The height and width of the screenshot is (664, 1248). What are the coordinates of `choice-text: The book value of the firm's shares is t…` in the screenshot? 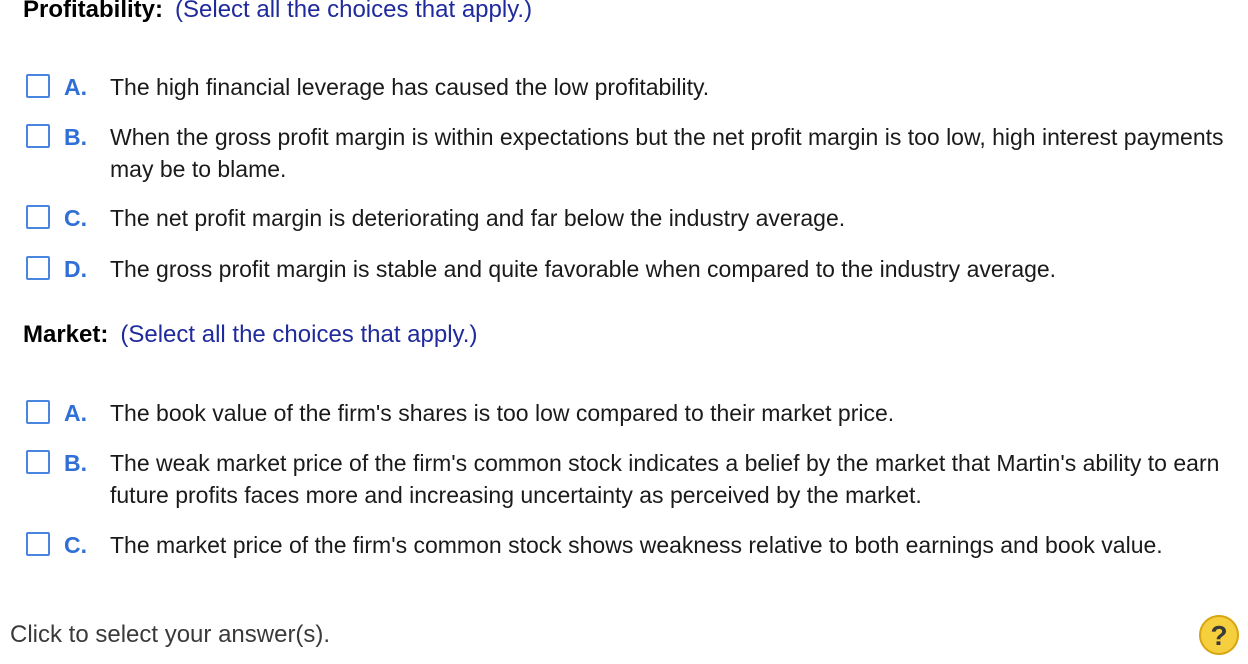 It's located at (502, 413).